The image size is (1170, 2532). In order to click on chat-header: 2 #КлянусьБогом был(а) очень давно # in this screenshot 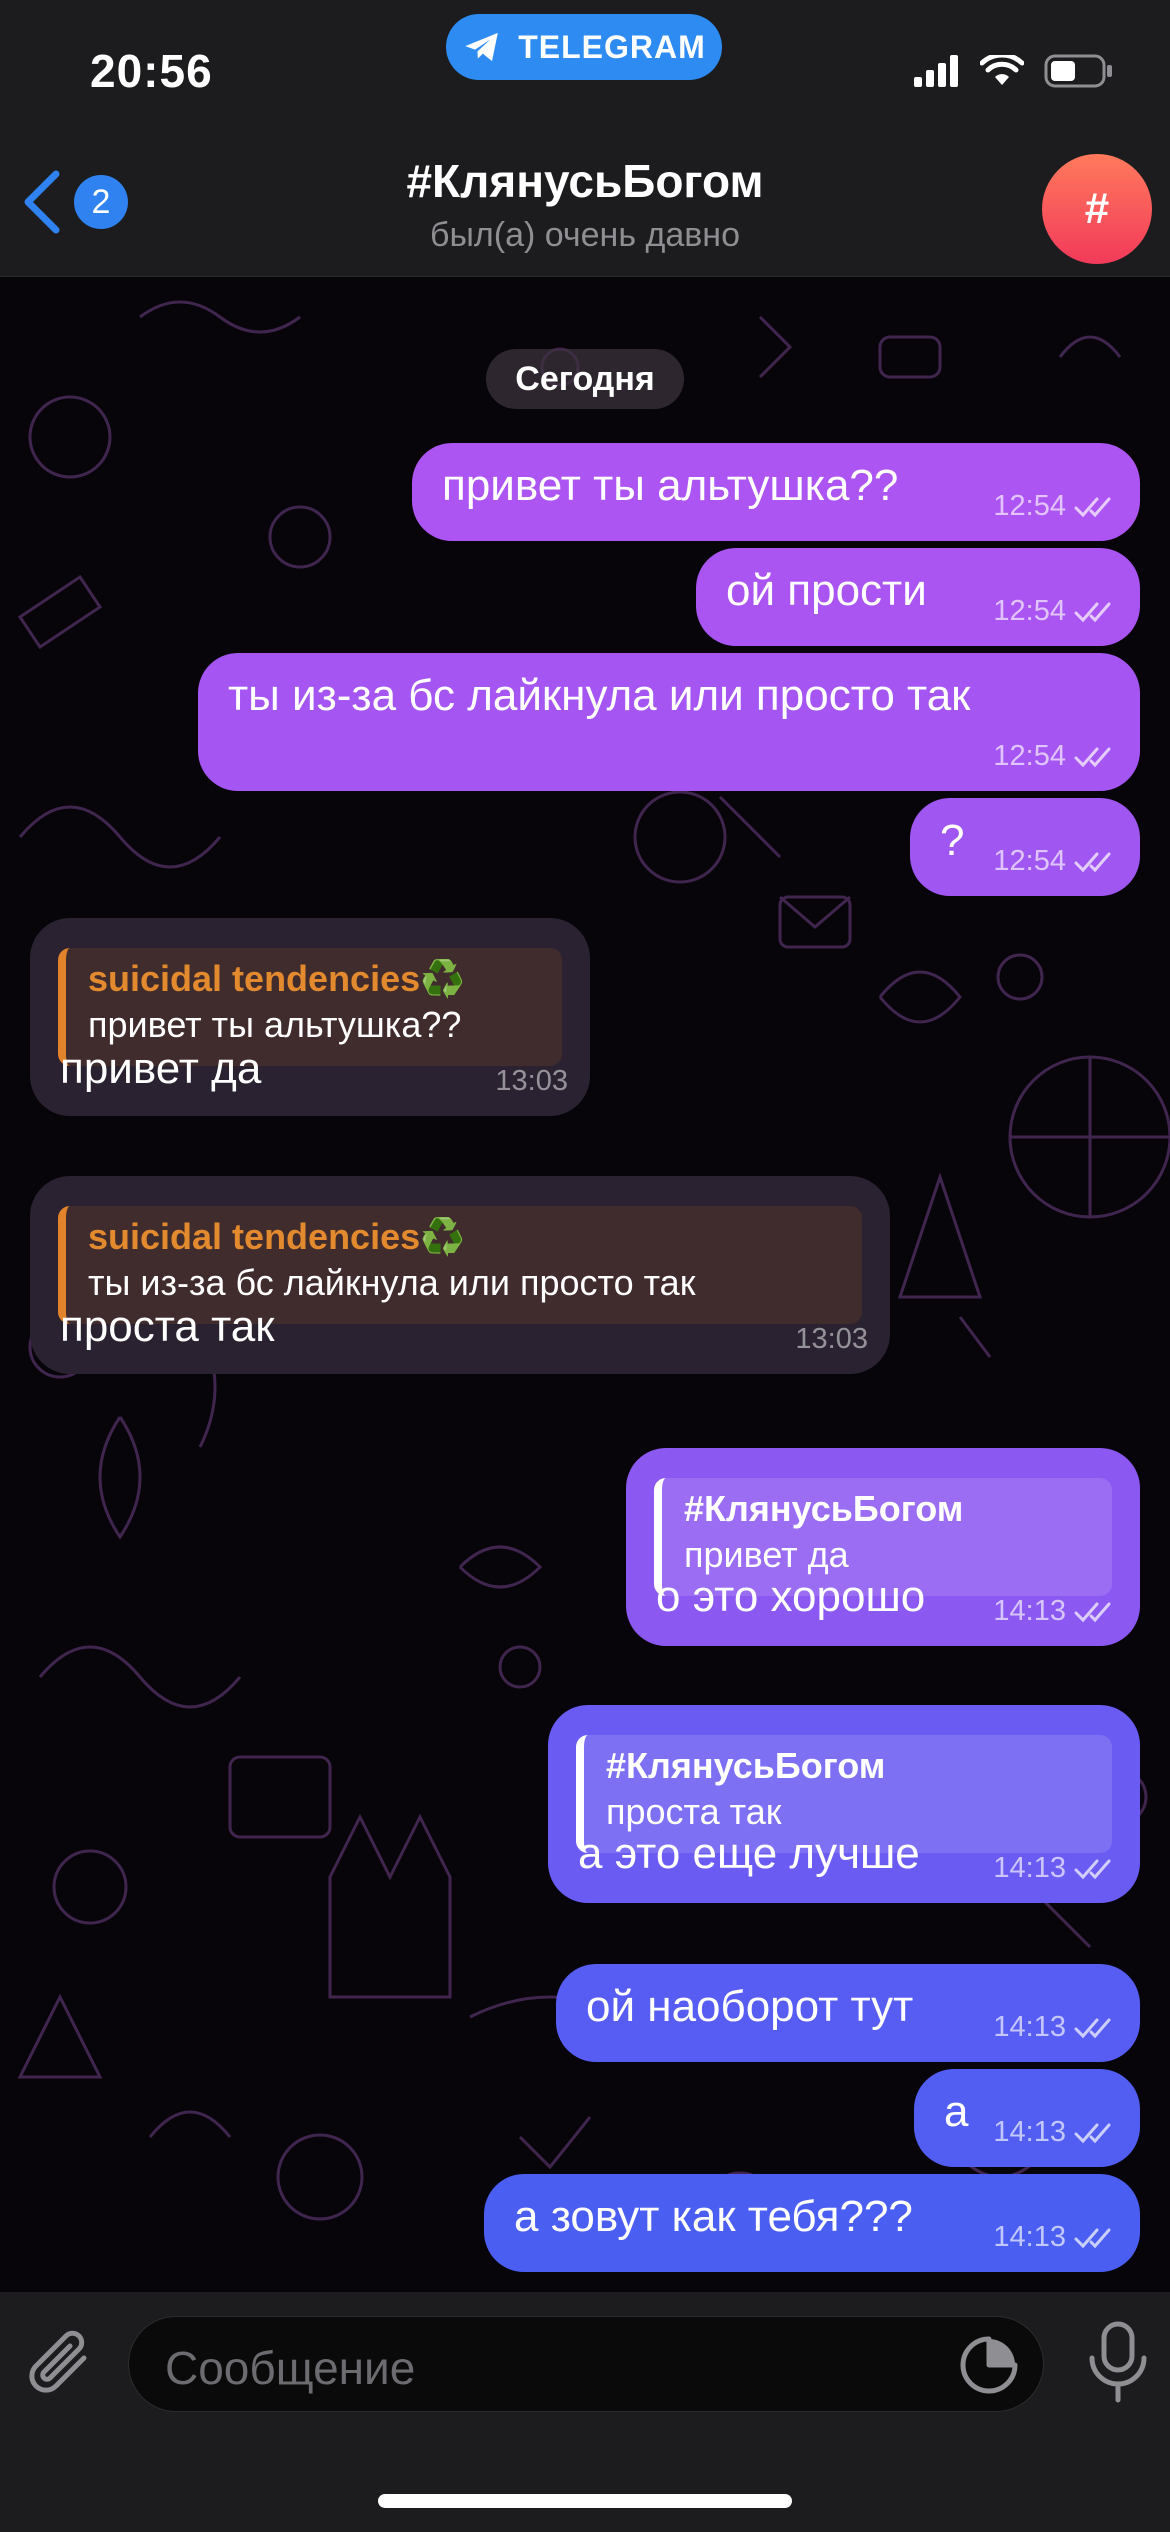, I will do `click(585, 208)`.